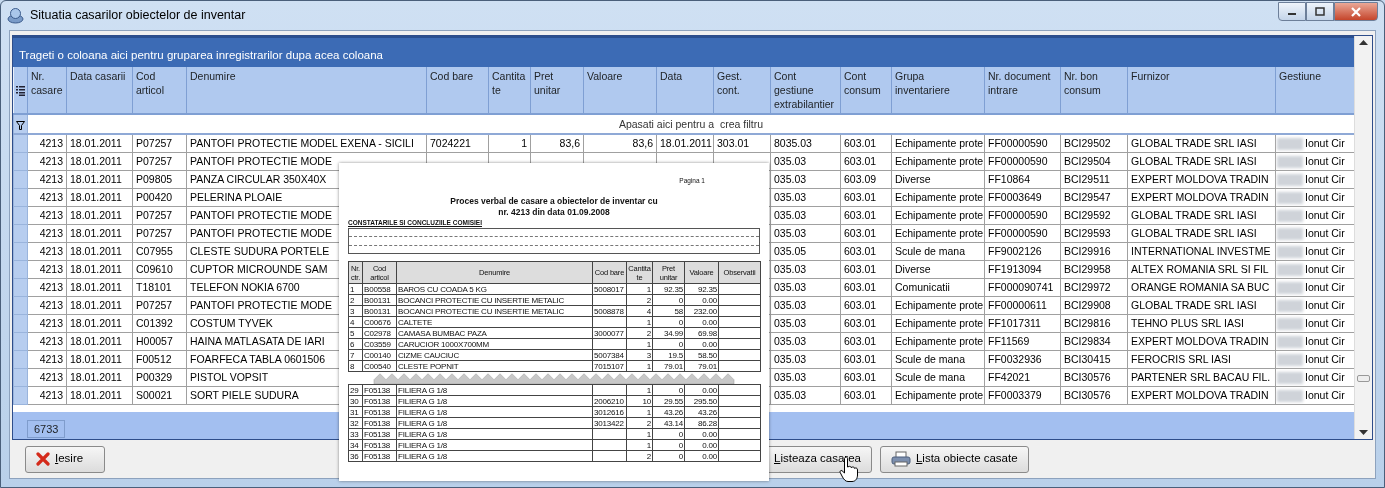  What do you see at coordinates (1201, 359) in the screenshot?
I see `table-cell: FEROCRIS SRL IASI` at bounding box center [1201, 359].